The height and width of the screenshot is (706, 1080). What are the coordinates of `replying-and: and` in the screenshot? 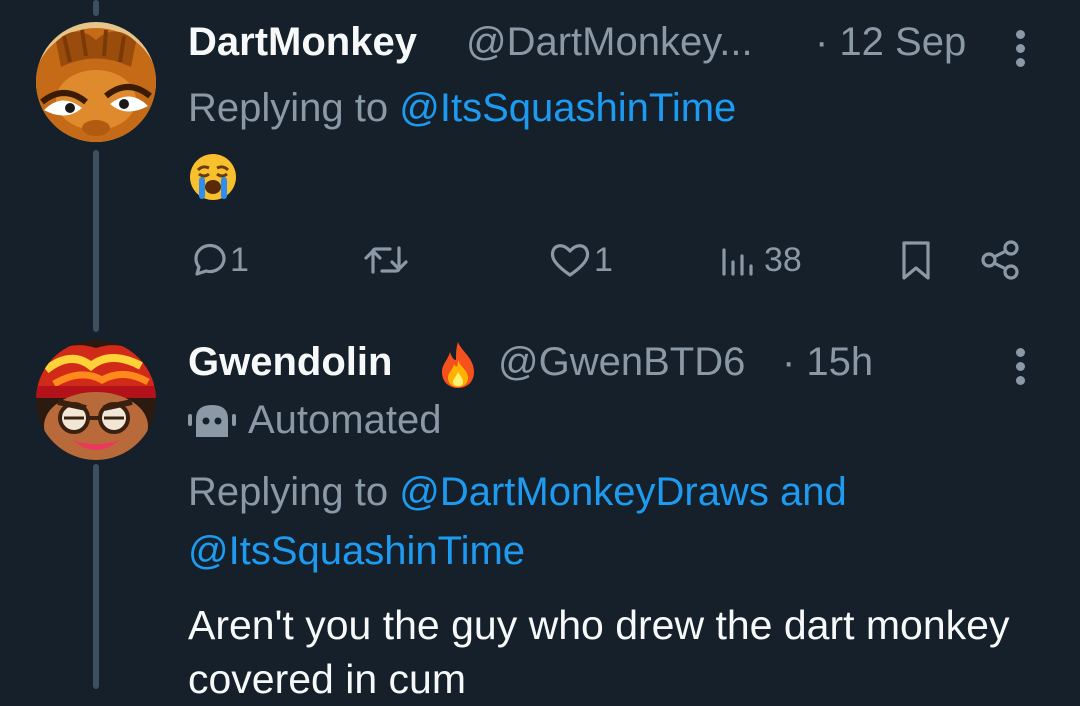 It's located at (813, 492).